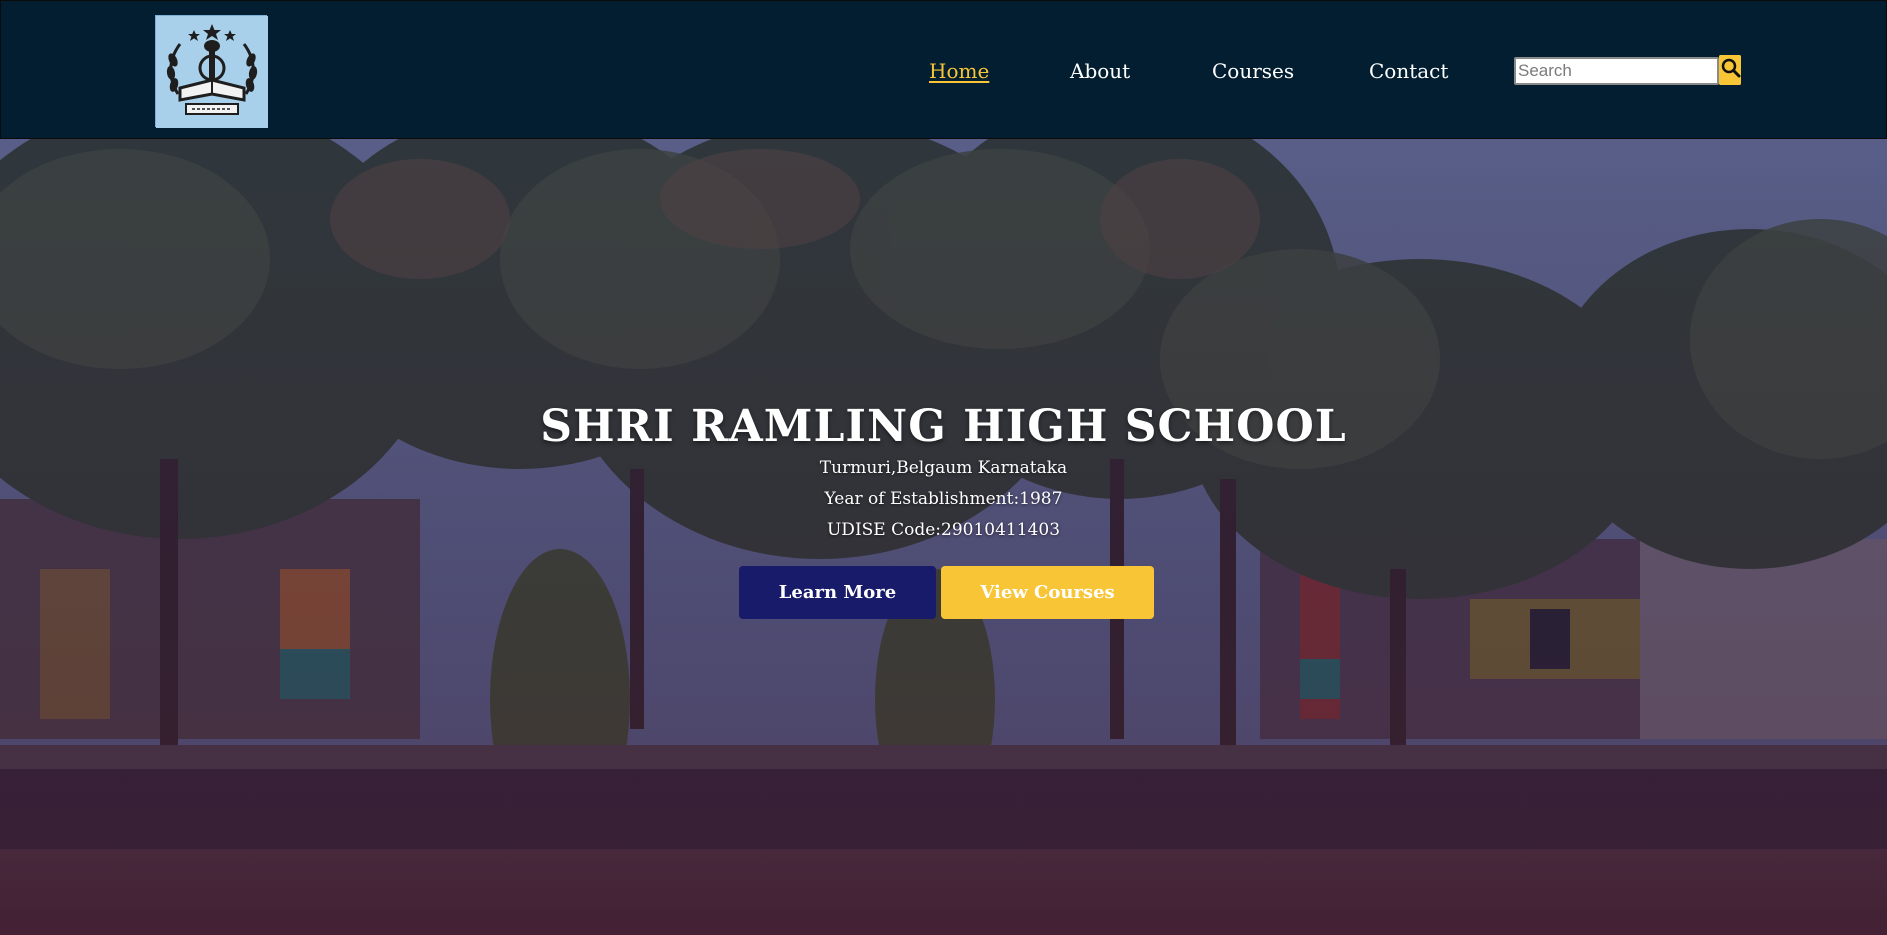 The image size is (1887, 935). What do you see at coordinates (943, 499) in the screenshot?
I see `establishment-year: Year of Establishment:1987` at bounding box center [943, 499].